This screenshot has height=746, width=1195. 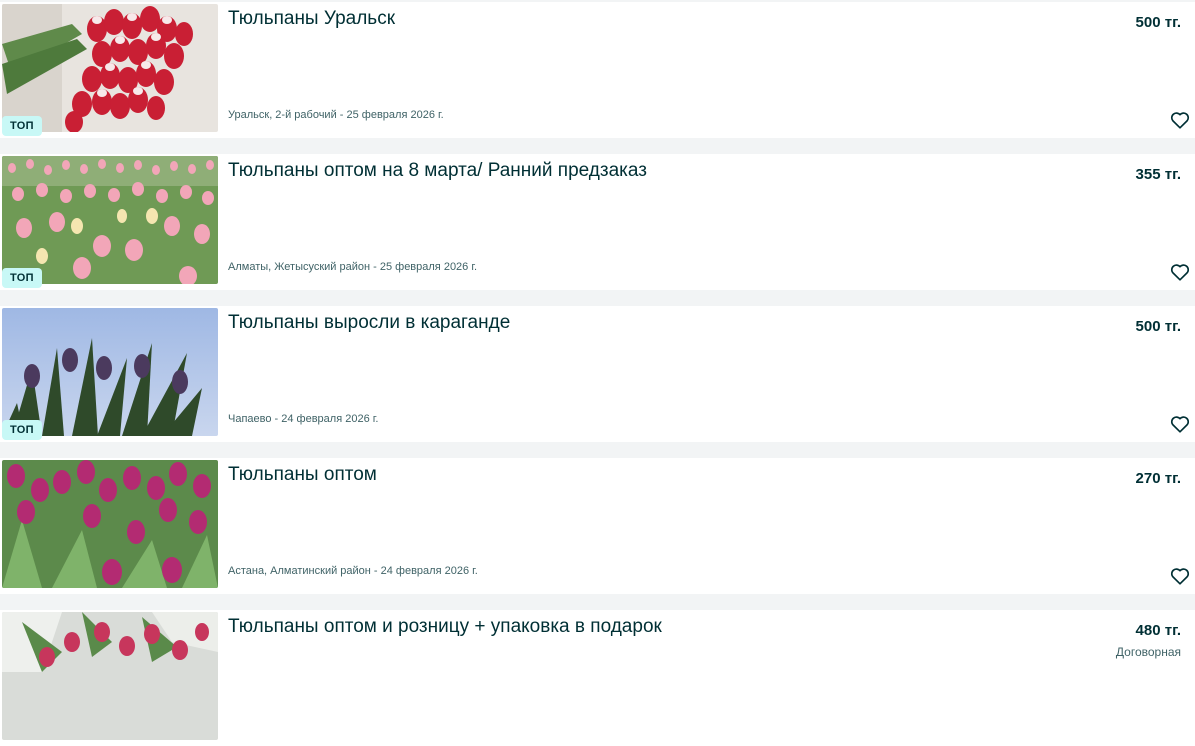 What do you see at coordinates (1148, 652) in the screenshot?
I see `price-negotiable-label: Договорная` at bounding box center [1148, 652].